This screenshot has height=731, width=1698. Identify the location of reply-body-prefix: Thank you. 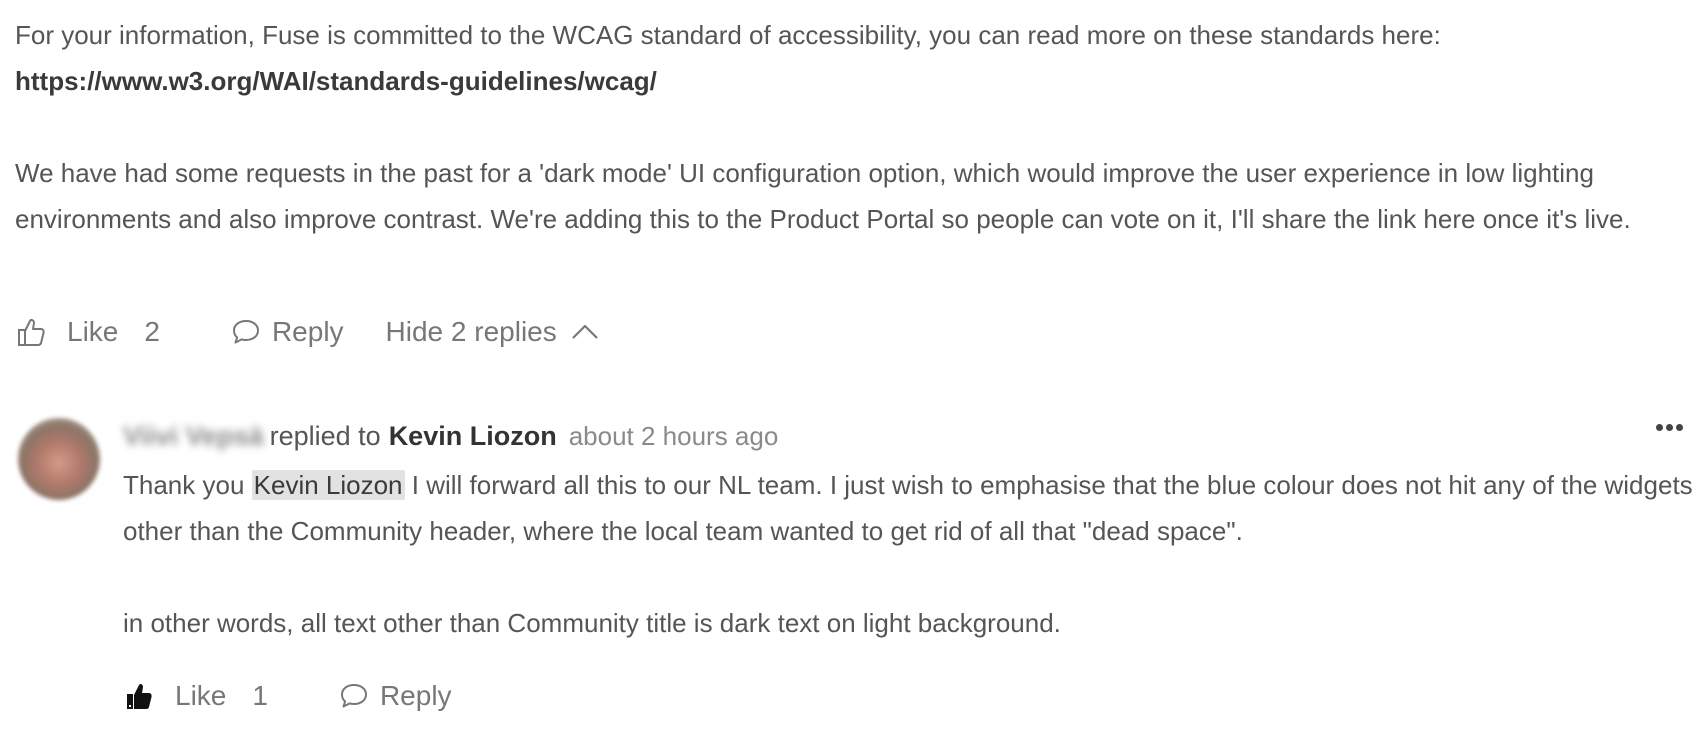
(184, 485).